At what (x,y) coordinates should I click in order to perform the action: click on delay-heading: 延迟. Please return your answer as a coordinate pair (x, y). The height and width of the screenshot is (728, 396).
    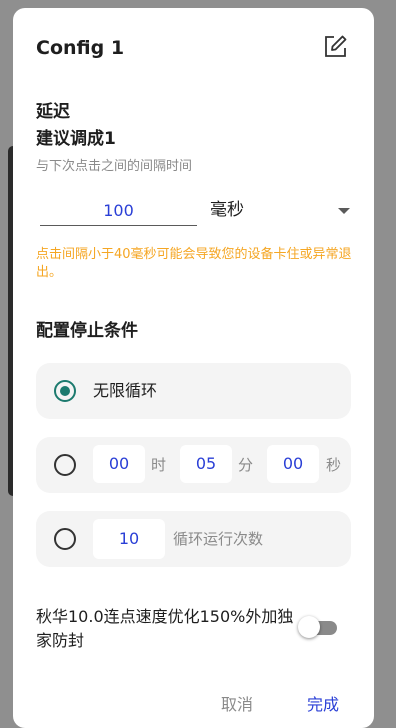
    Looking at the image, I should click on (53, 112).